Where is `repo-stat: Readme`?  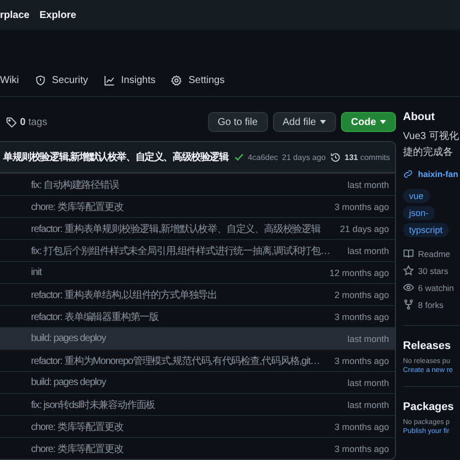 repo-stat: Readme is located at coordinates (431, 253).